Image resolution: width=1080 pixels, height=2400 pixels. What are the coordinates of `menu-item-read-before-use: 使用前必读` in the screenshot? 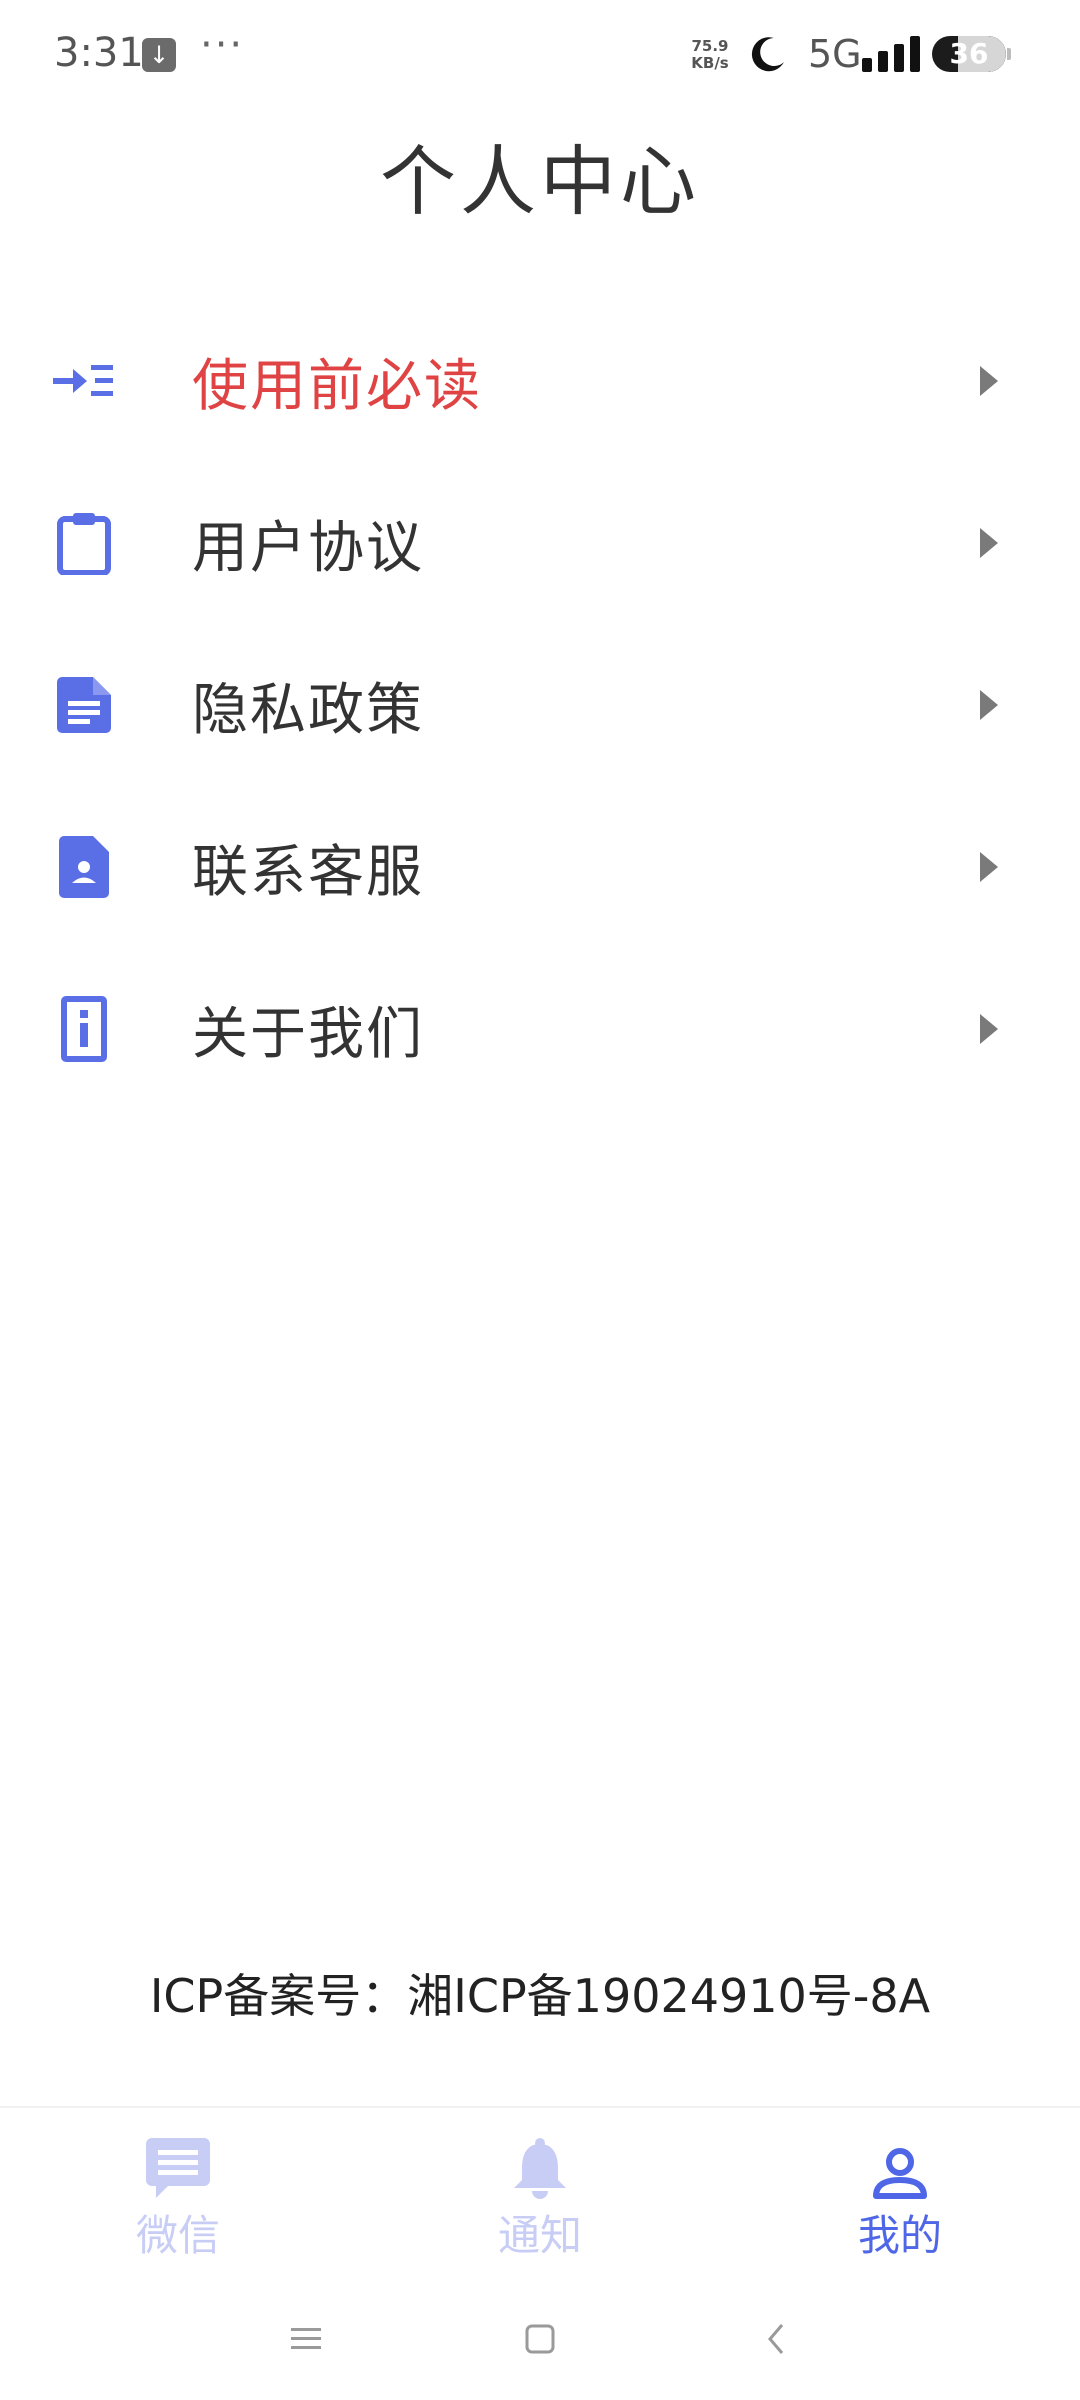 It's located at (540, 381).